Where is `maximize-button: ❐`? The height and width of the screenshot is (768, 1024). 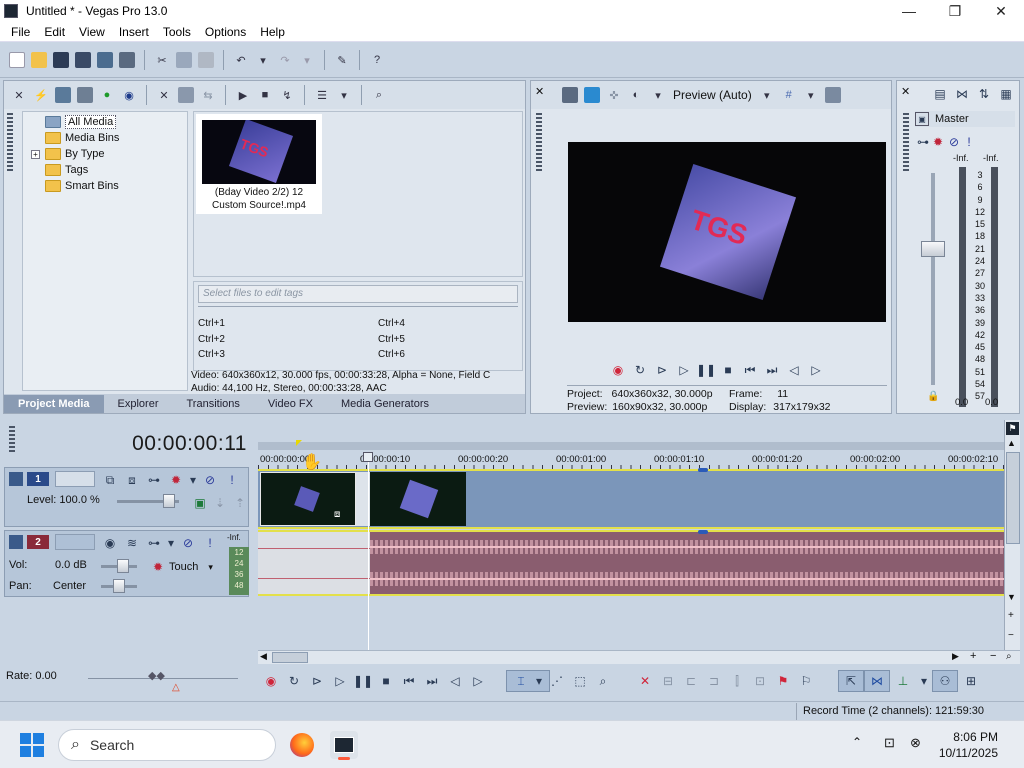 maximize-button: ❐ is located at coordinates (955, 11).